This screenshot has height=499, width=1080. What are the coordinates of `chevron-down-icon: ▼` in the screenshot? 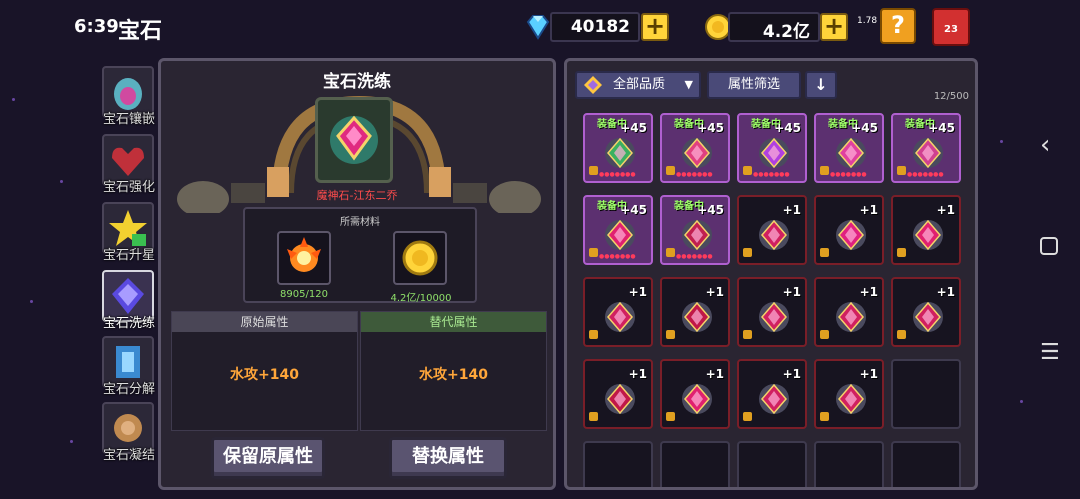 It's located at (688, 84).